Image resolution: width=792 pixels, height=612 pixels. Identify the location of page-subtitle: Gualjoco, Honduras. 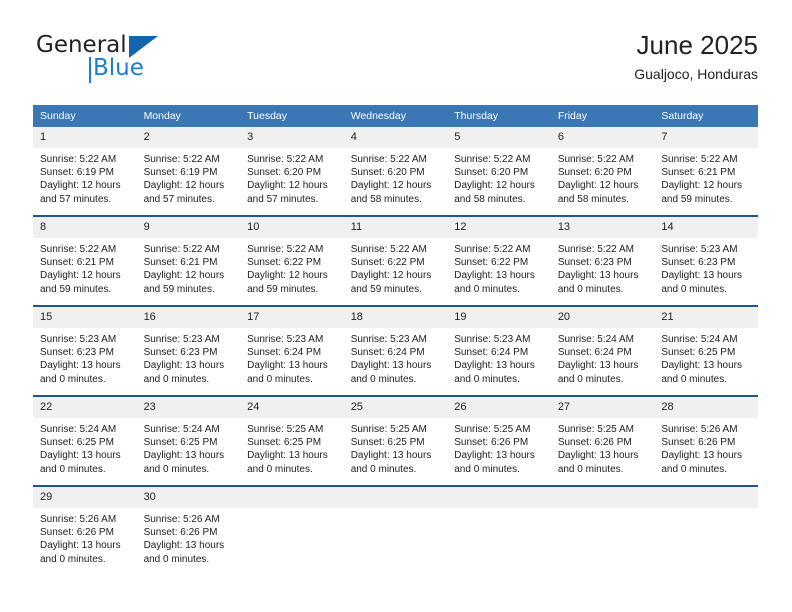
(696, 74).